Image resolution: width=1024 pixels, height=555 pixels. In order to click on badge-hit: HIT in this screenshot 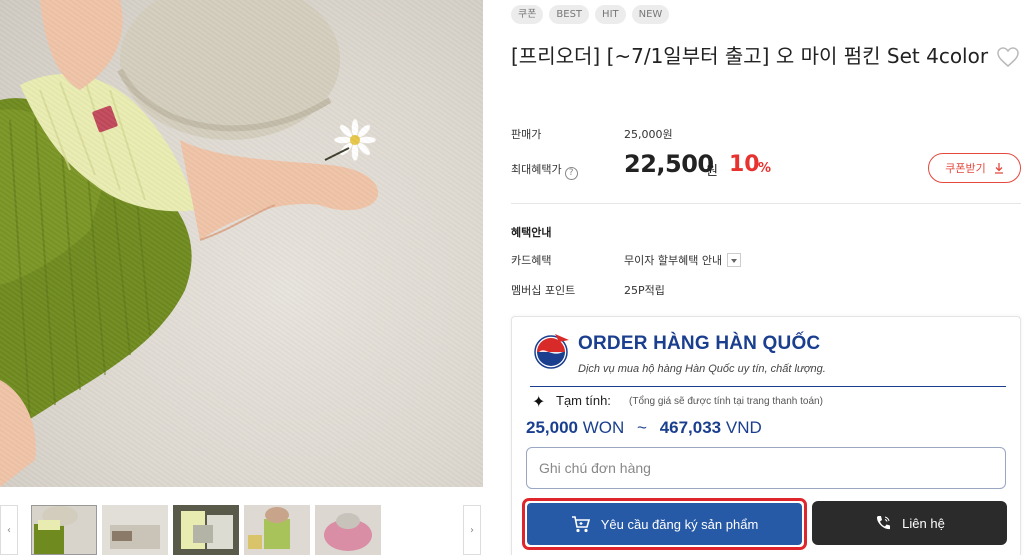, I will do `click(610, 14)`.